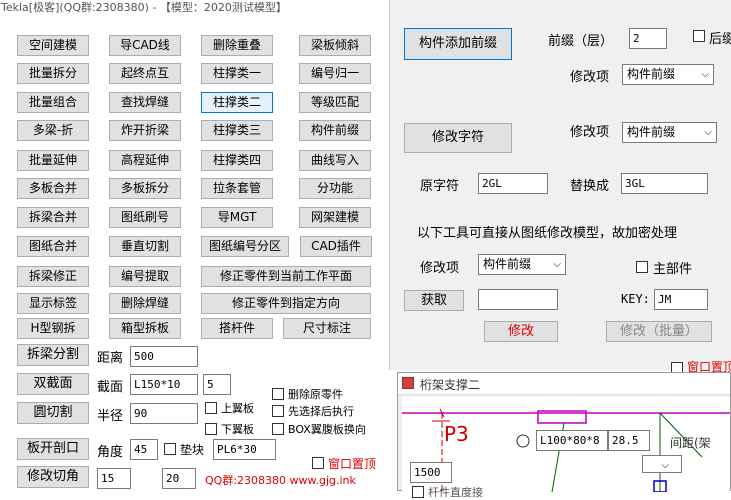 The height and width of the screenshot is (500, 731). Describe the element at coordinates (179, 478) in the screenshot. I see `chamfer-b-input: 20` at that location.